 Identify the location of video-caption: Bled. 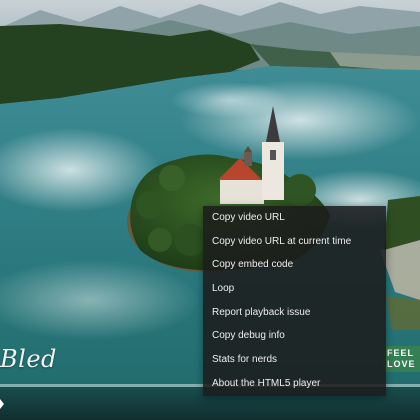
(28, 359).